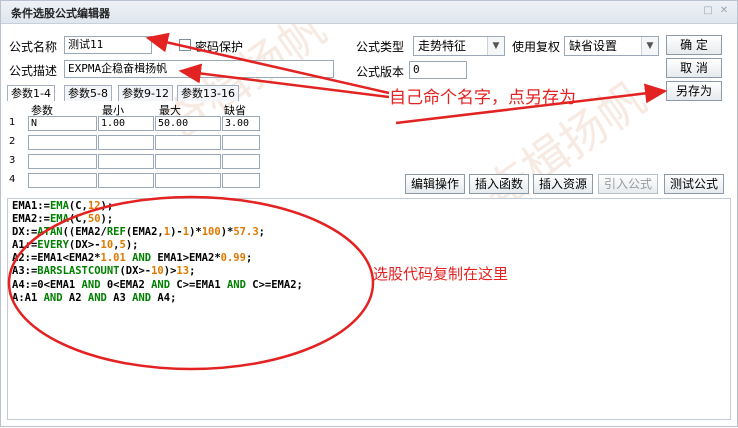 The height and width of the screenshot is (428, 738). I want to click on arrow-to-name, so click(267, 63).